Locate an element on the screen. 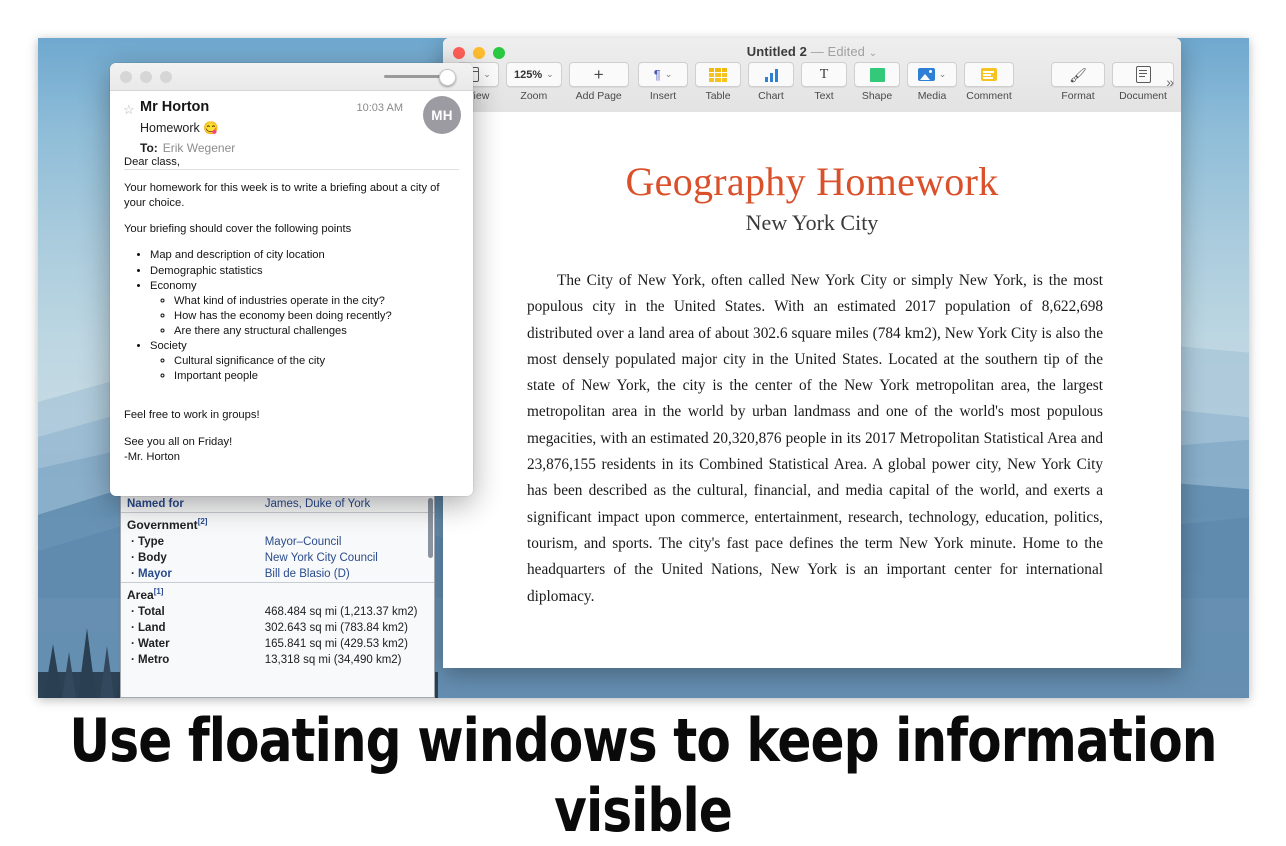 This screenshot has height=846, width=1286. mail-traffic-lights is located at coordinates (146, 77).